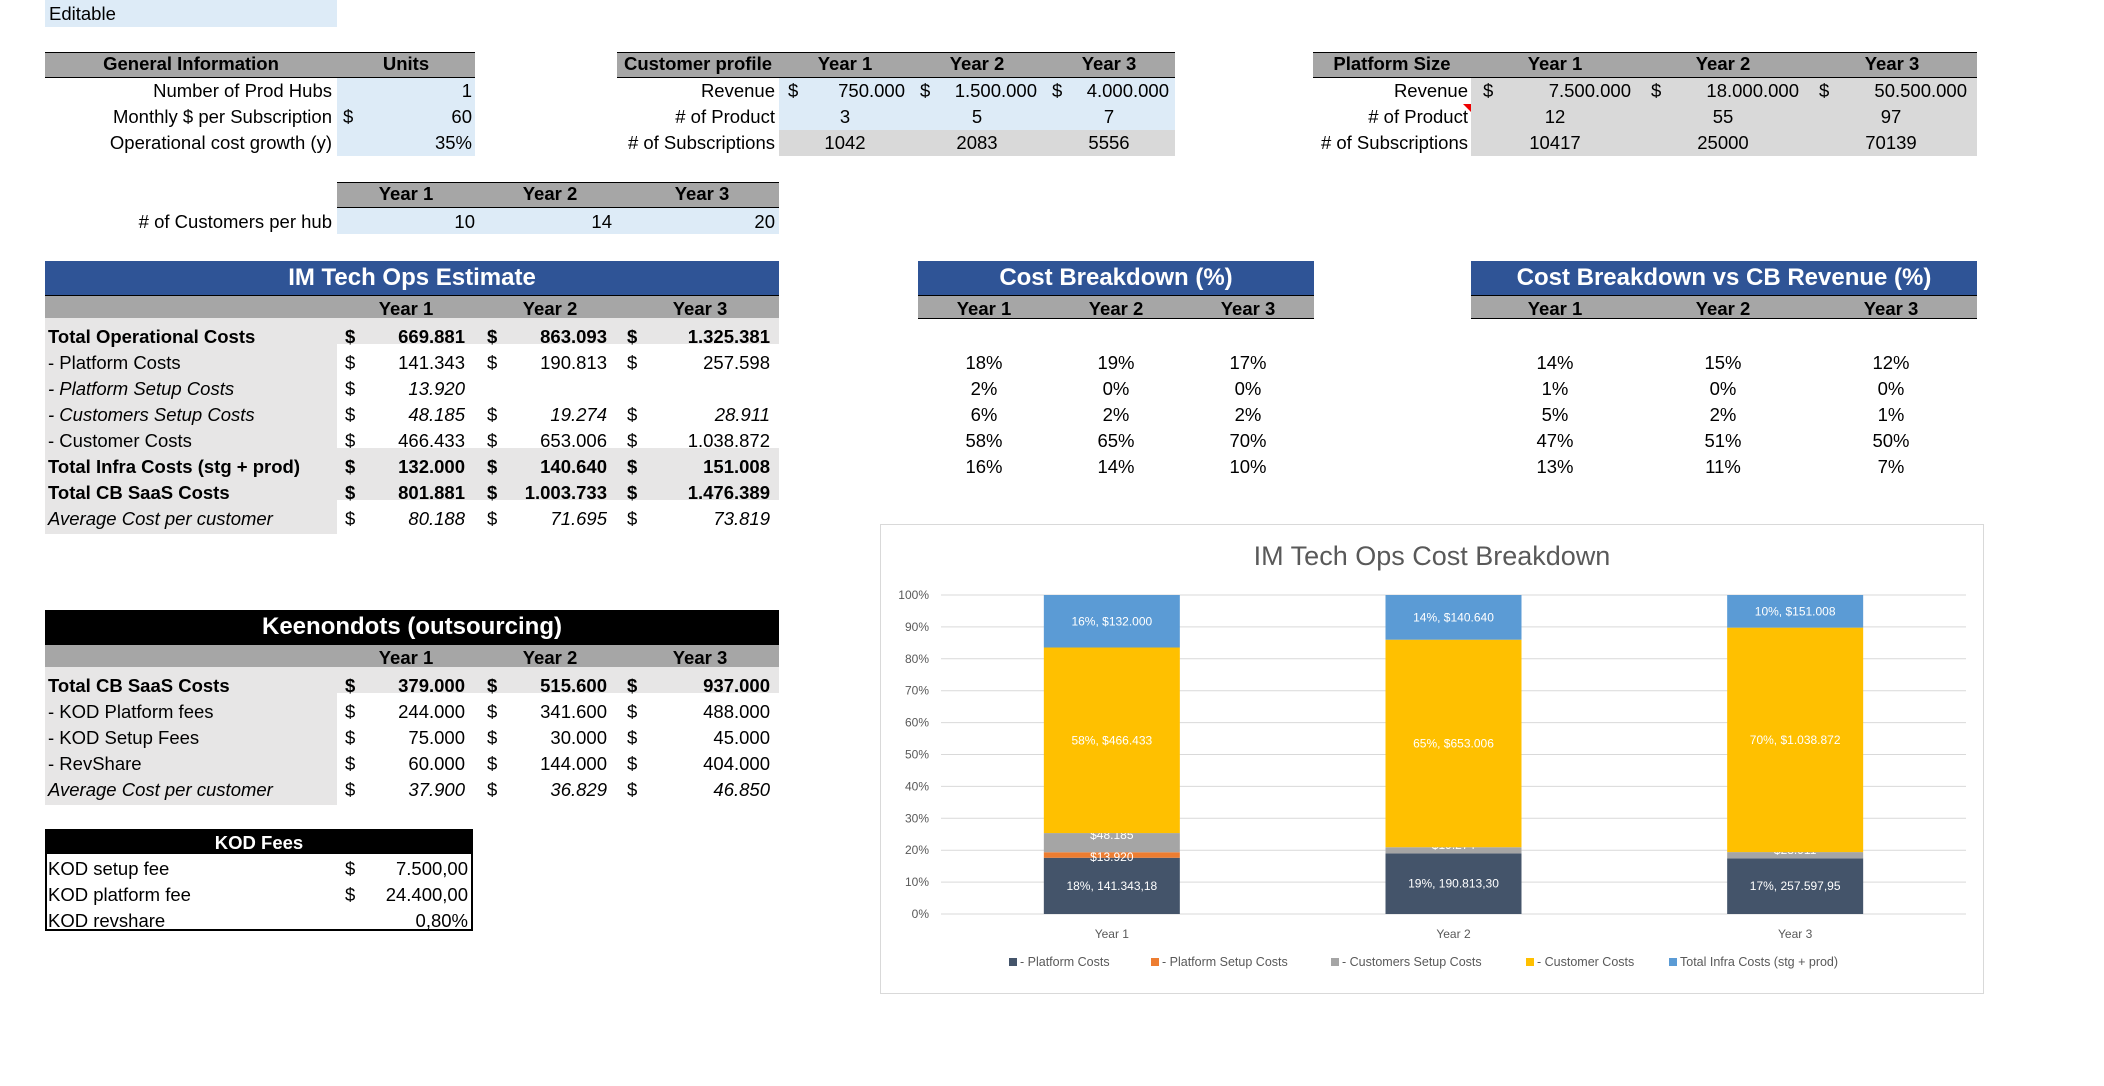  I want to click on cost-breakdown-value: 58%, so click(984, 440).